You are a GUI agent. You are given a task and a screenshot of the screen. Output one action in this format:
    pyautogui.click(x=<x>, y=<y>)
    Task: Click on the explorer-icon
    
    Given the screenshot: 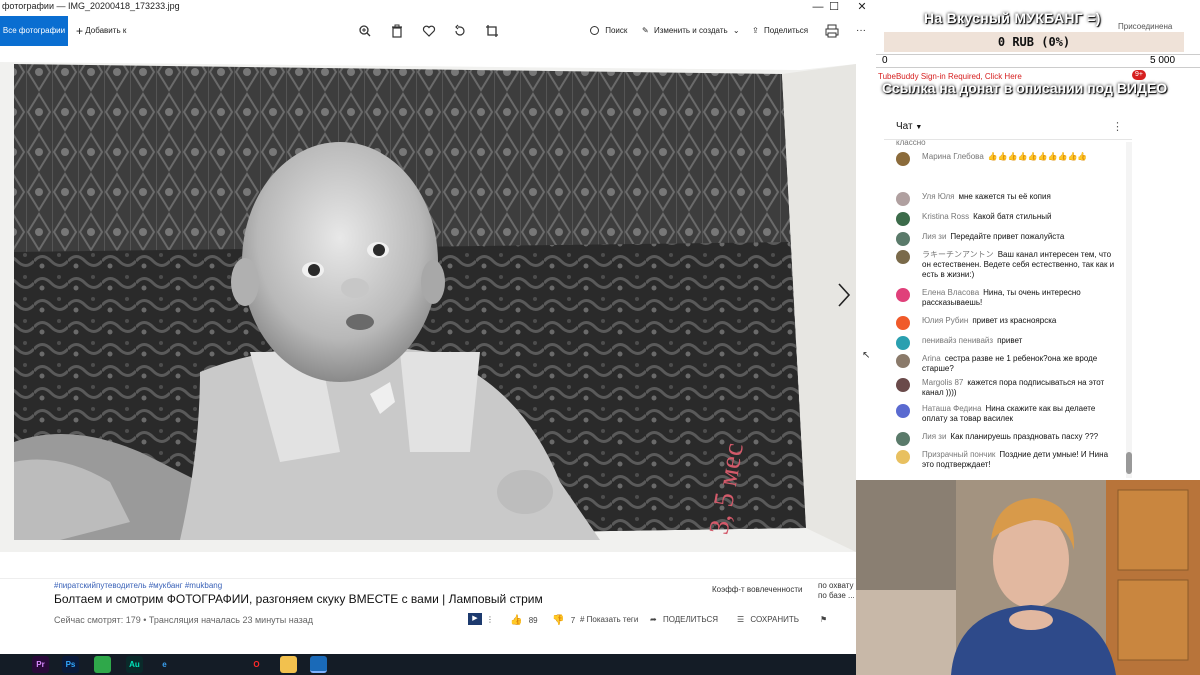 What is the action you would take?
    pyautogui.click(x=288, y=664)
    